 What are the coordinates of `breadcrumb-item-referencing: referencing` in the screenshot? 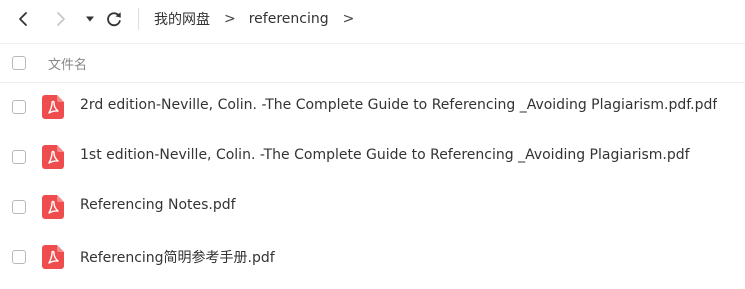 It's located at (289, 19).